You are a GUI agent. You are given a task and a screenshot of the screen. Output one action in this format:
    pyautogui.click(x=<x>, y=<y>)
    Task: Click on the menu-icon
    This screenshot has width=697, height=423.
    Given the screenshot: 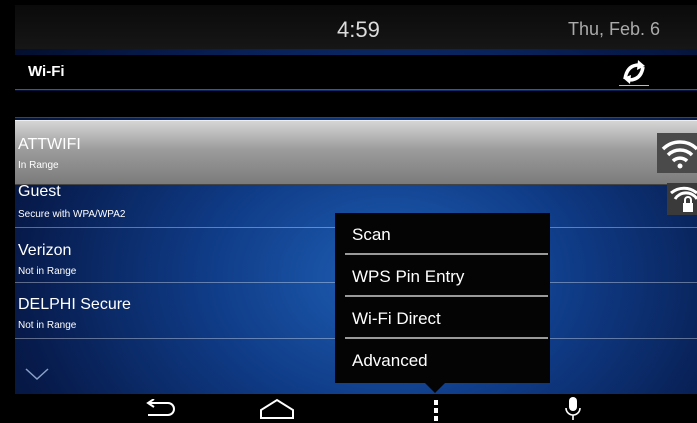 What is the action you would take?
    pyautogui.click(x=436, y=411)
    